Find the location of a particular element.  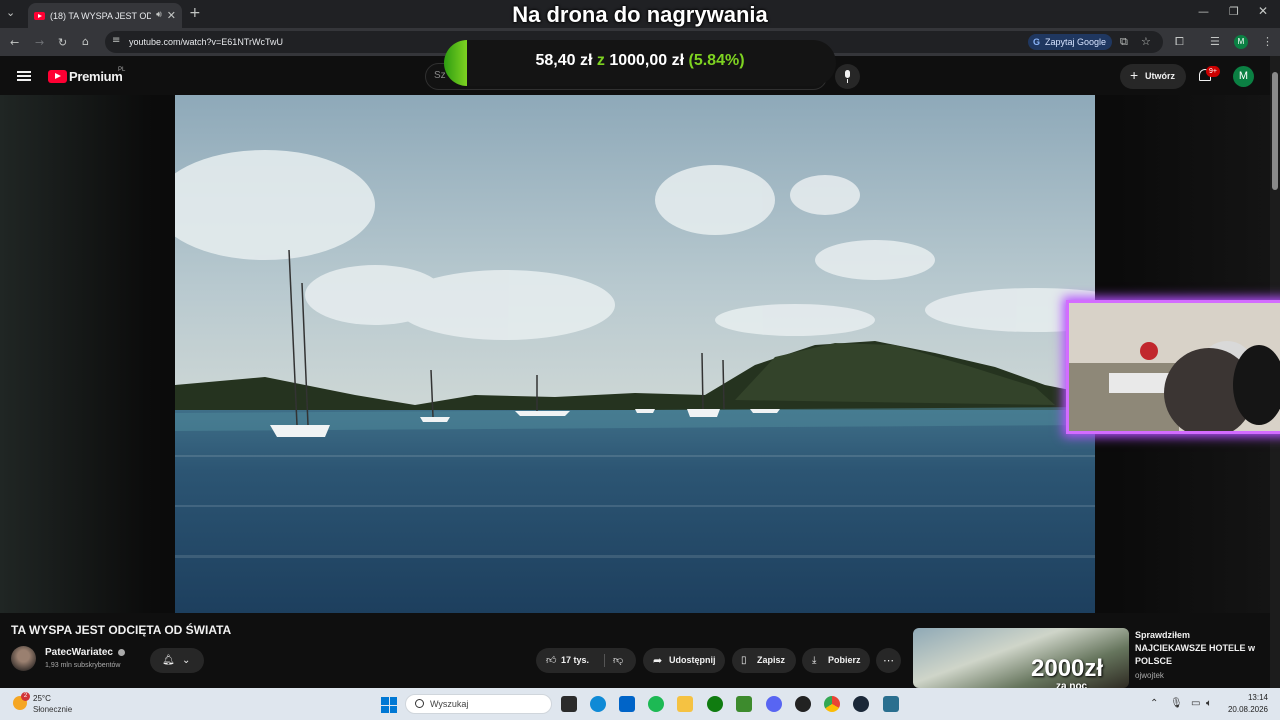

donation-percent: (5.84%) is located at coordinates (716, 60).